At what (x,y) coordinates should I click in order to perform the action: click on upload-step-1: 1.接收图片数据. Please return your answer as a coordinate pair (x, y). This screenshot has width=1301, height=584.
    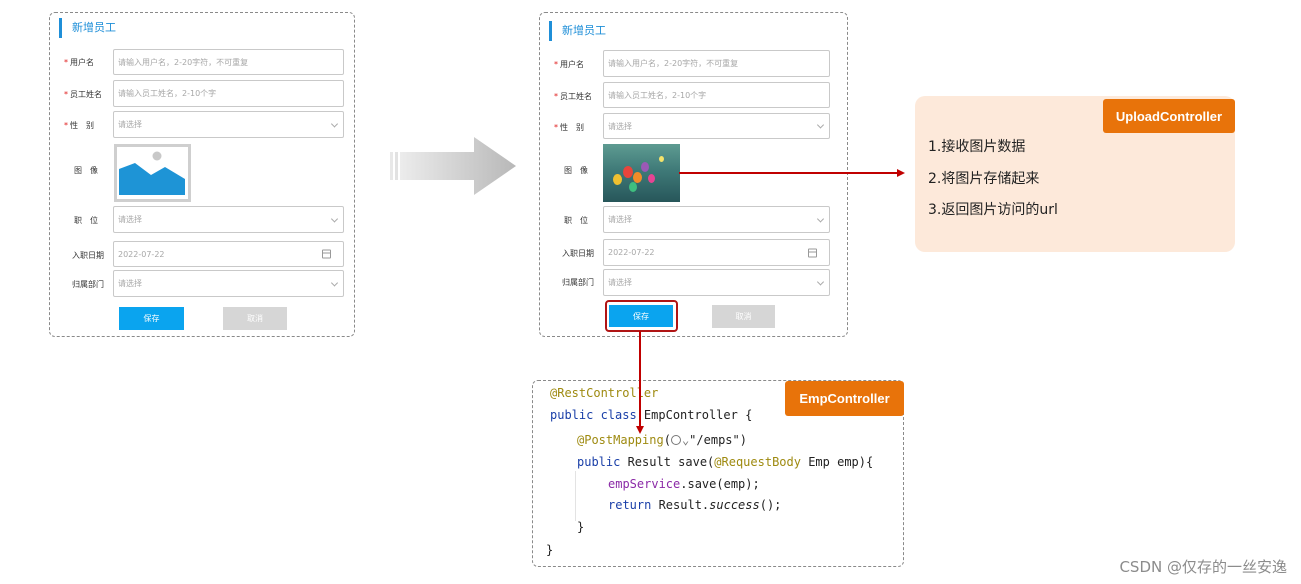
    Looking at the image, I should click on (977, 147).